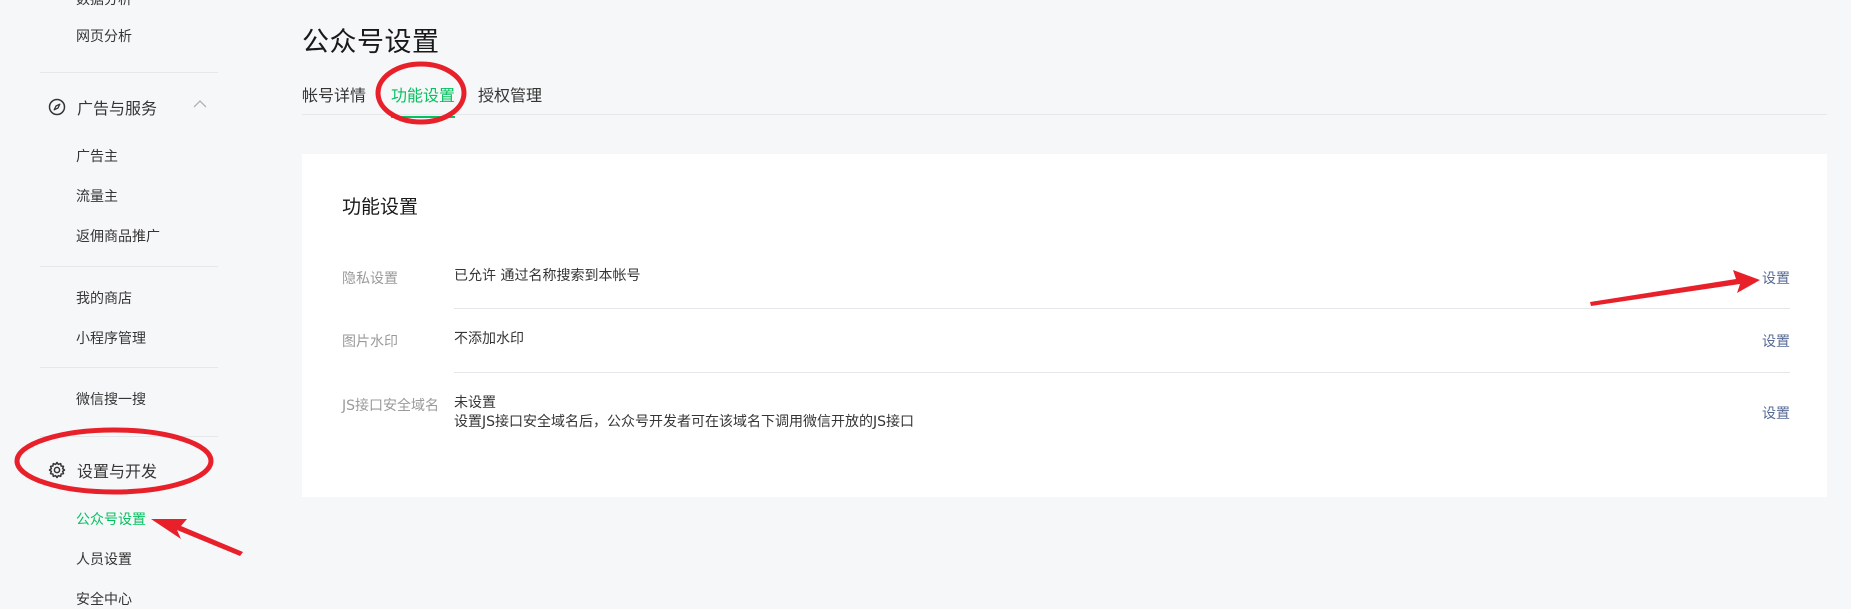 The width and height of the screenshot is (1851, 609). I want to click on page-title: 公众号设置, so click(371, 42).